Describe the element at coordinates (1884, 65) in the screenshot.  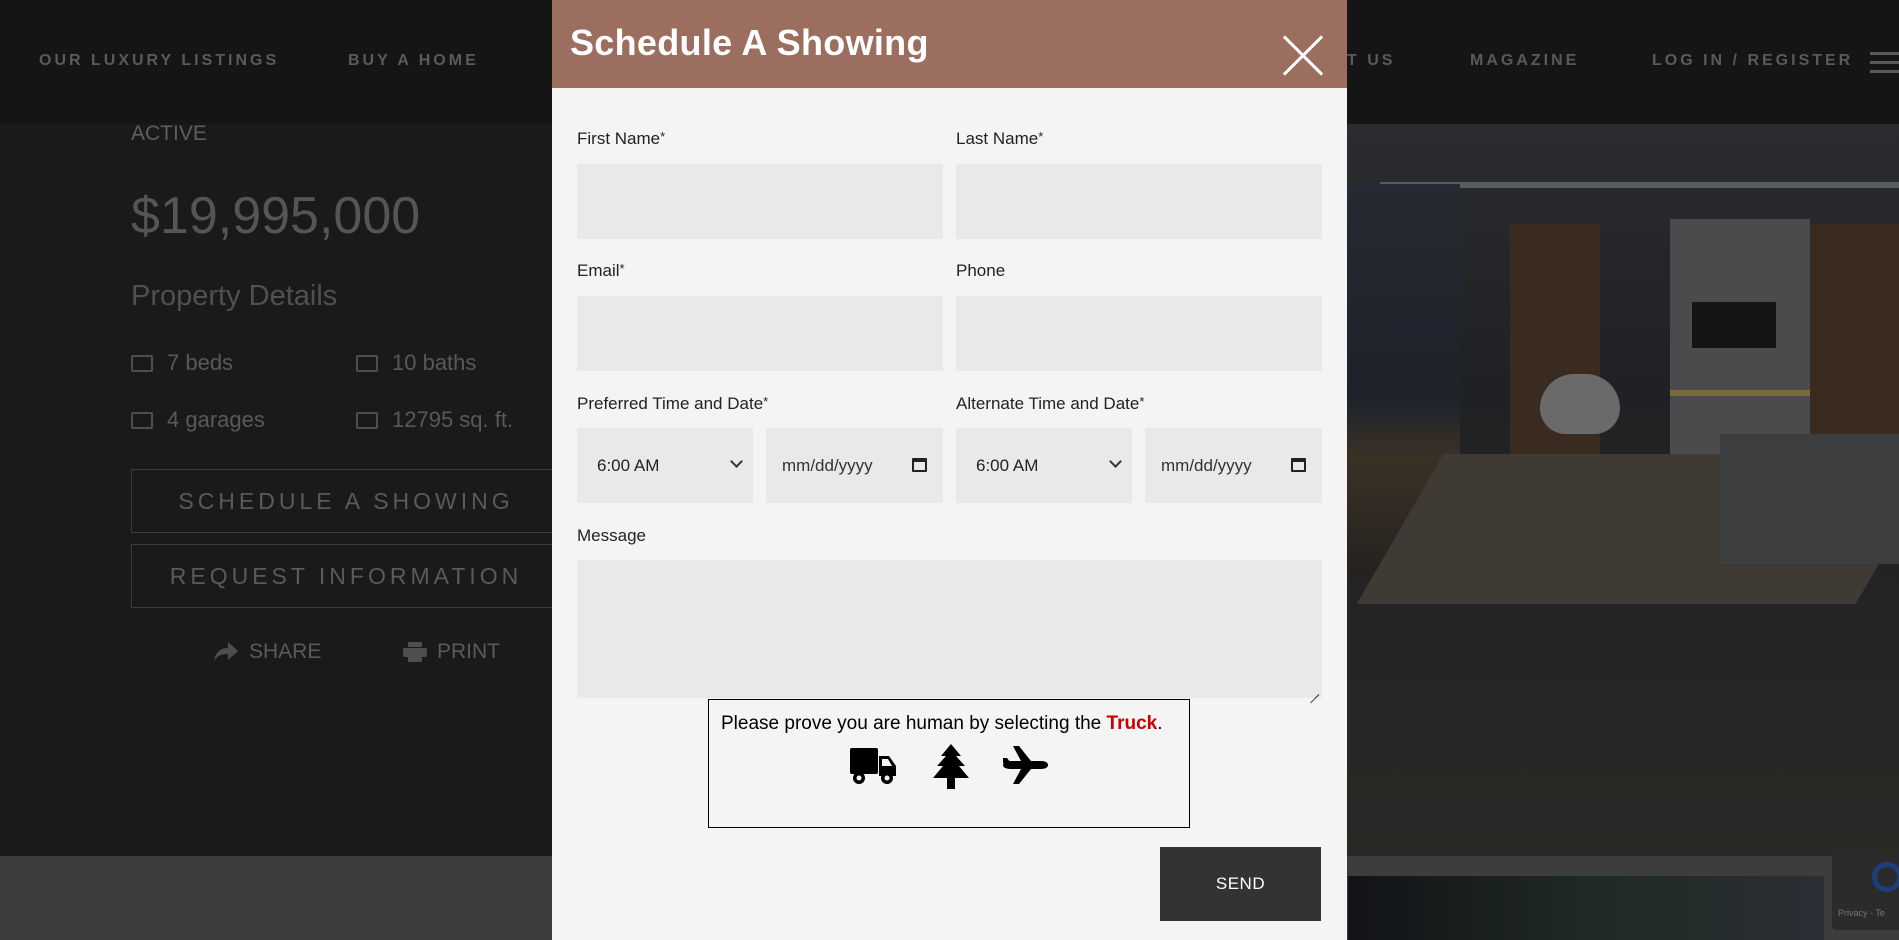
I see `hamburger-menu-icon` at that location.